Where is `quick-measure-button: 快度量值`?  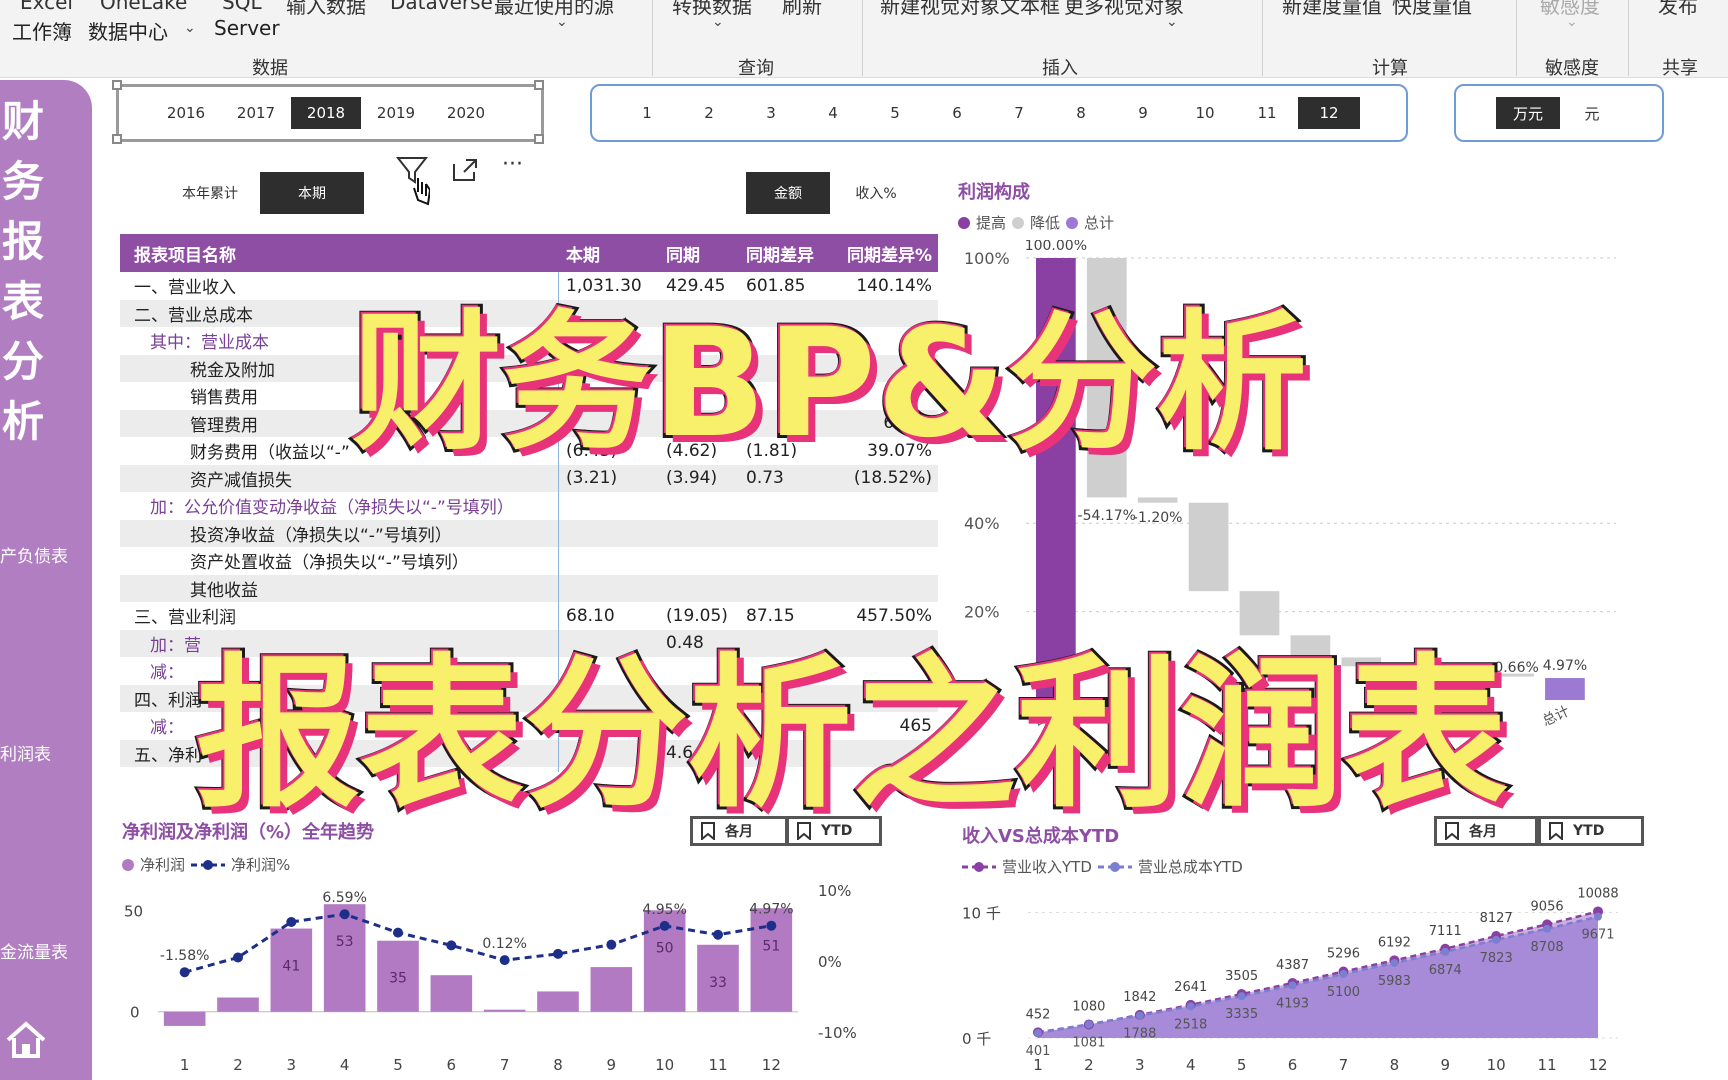 quick-measure-button: 快度量值 is located at coordinates (1432, 9).